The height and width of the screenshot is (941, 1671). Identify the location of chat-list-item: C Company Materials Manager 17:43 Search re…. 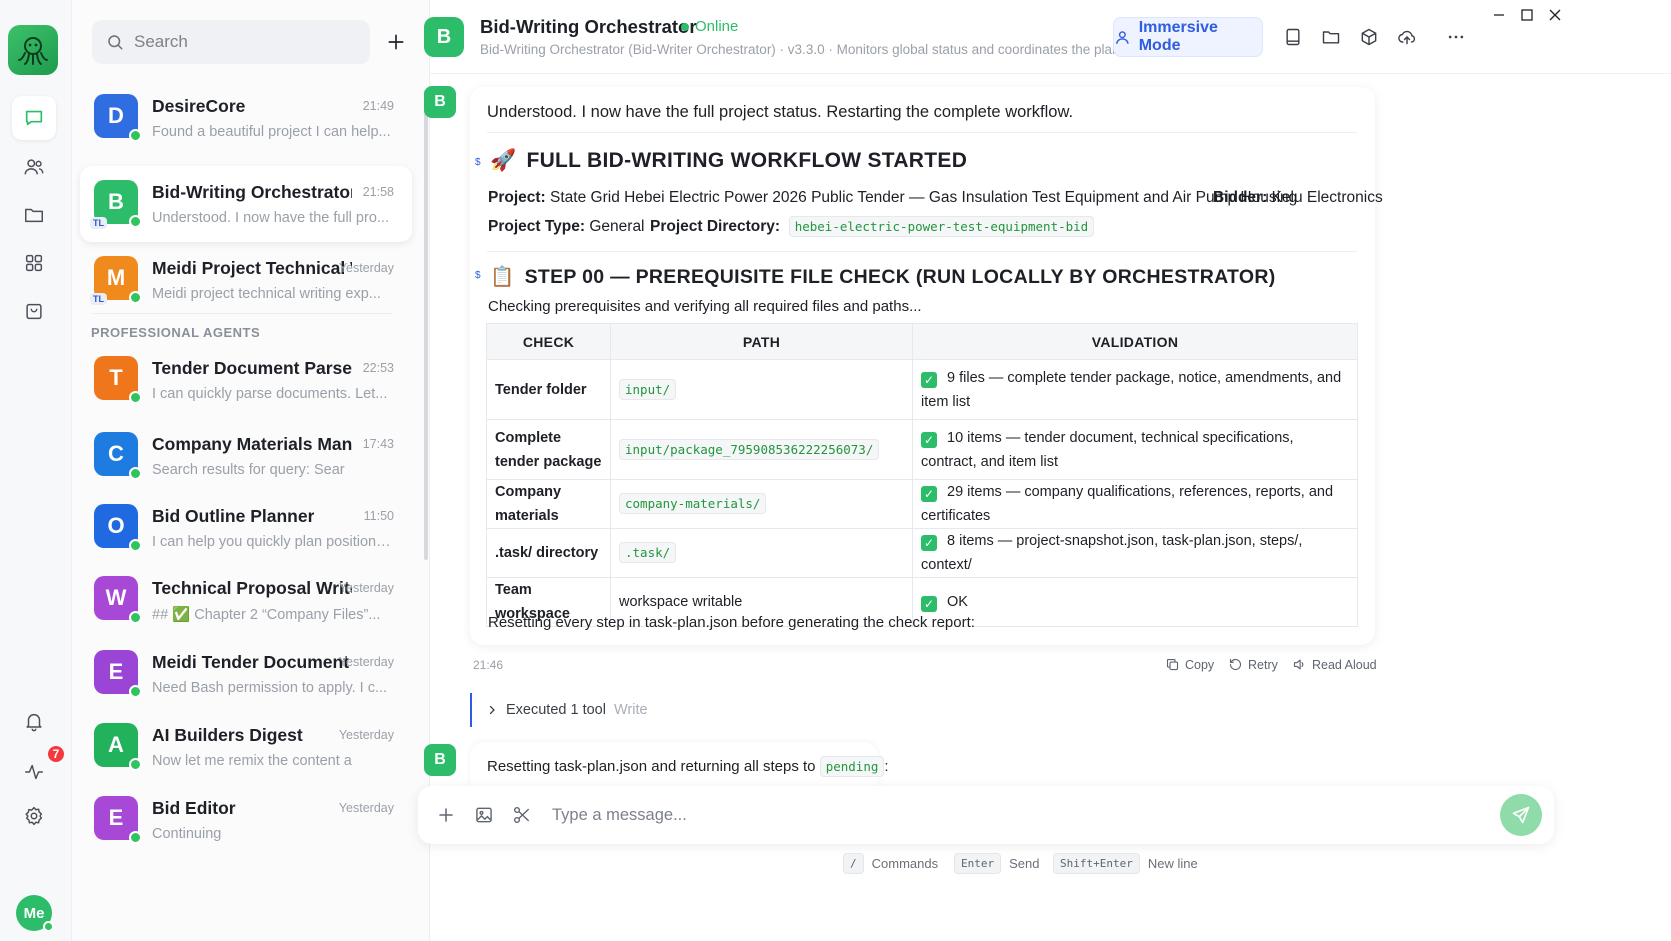
(246, 456).